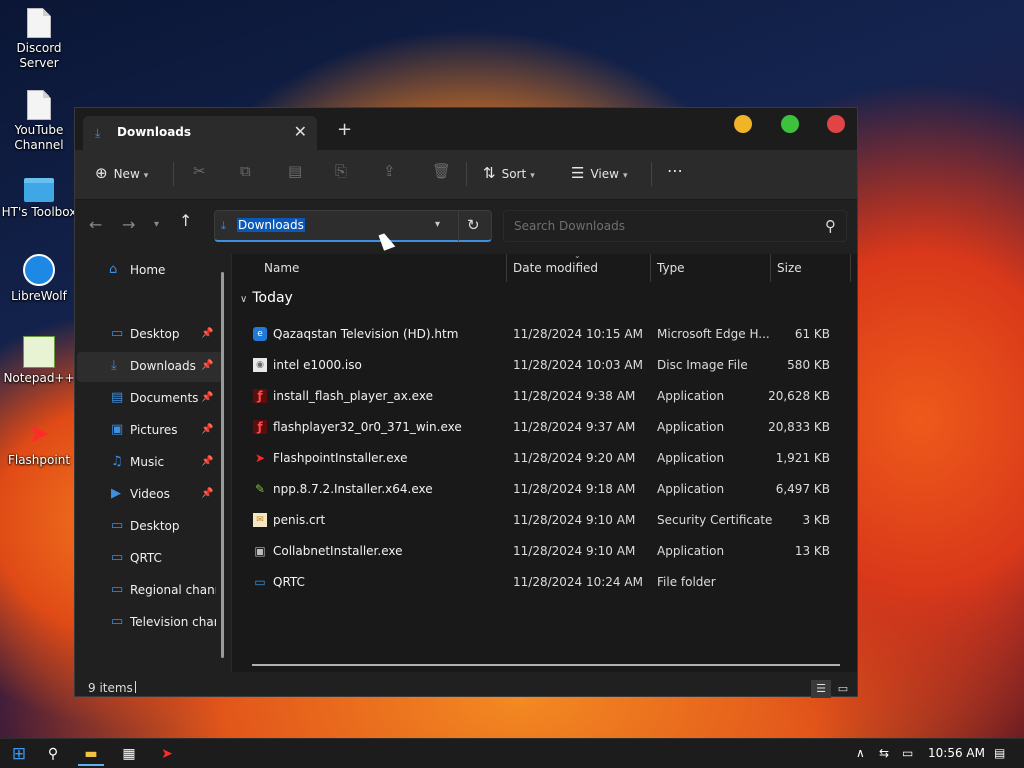 The width and height of the screenshot is (1024, 768). I want to click on videos-icon: ▶, so click(116, 493).